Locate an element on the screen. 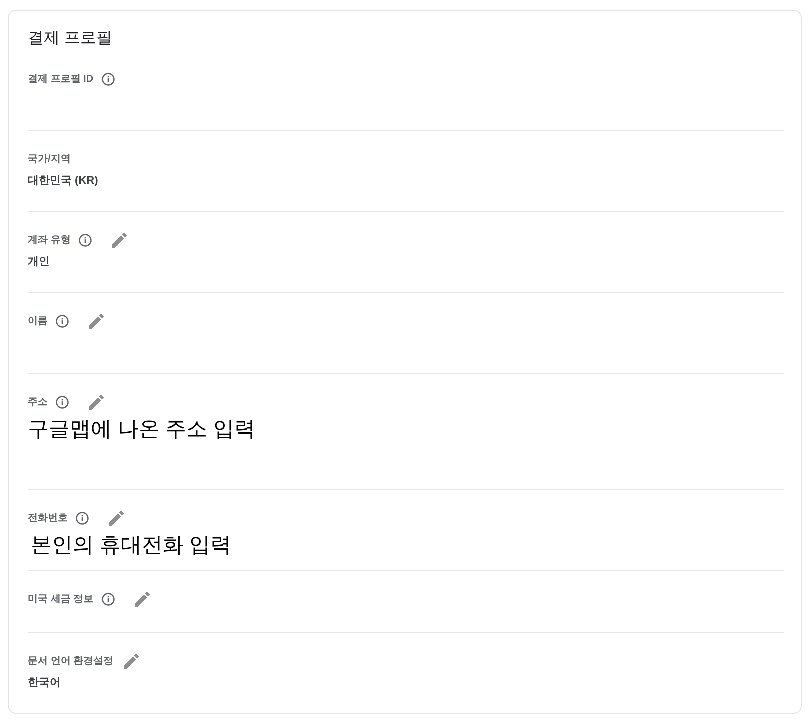 This screenshot has height=720, width=810. field-value: 대한민국 (KR) is located at coordinates (63, 181).